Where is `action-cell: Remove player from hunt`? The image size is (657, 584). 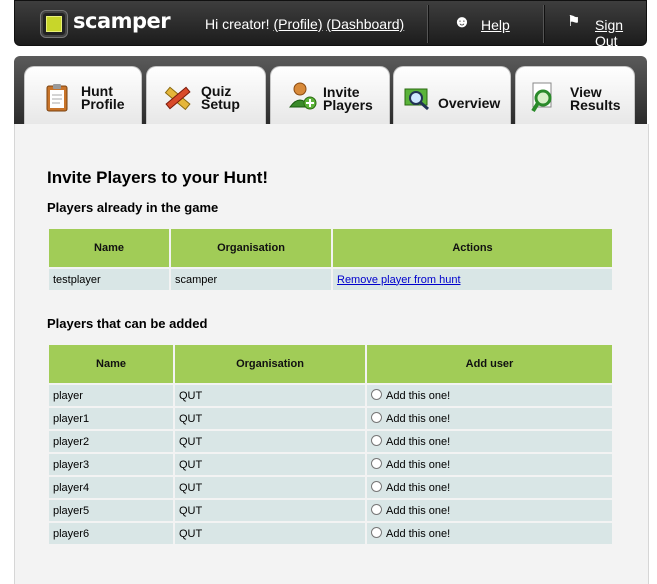
action-cell: Remove player from hunt is located at coordinates (472, 279).